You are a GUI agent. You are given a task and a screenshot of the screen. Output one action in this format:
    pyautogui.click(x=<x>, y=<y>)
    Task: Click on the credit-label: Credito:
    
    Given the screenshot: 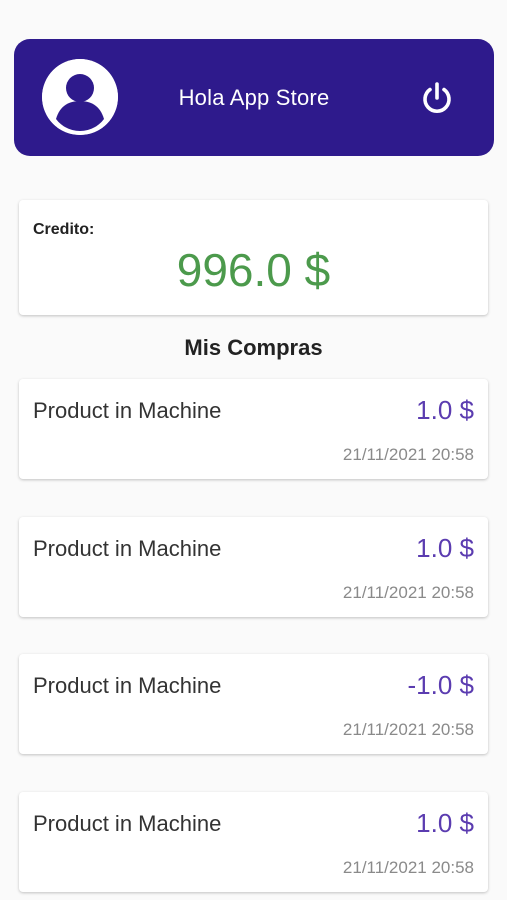 What is the action you would take?
    pyautogui.click(x=64, y=229)
    